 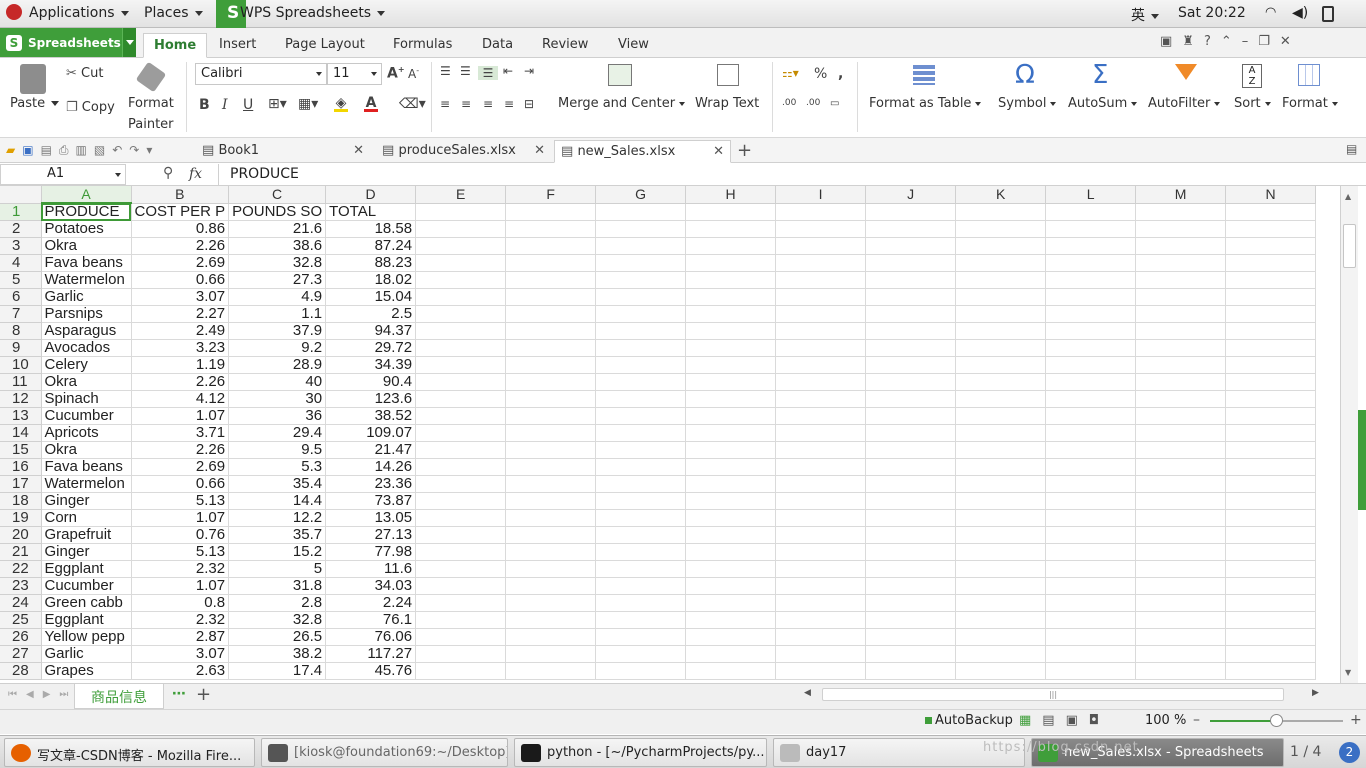 I want to click on cell-n19, so click(x=1271, y=518).